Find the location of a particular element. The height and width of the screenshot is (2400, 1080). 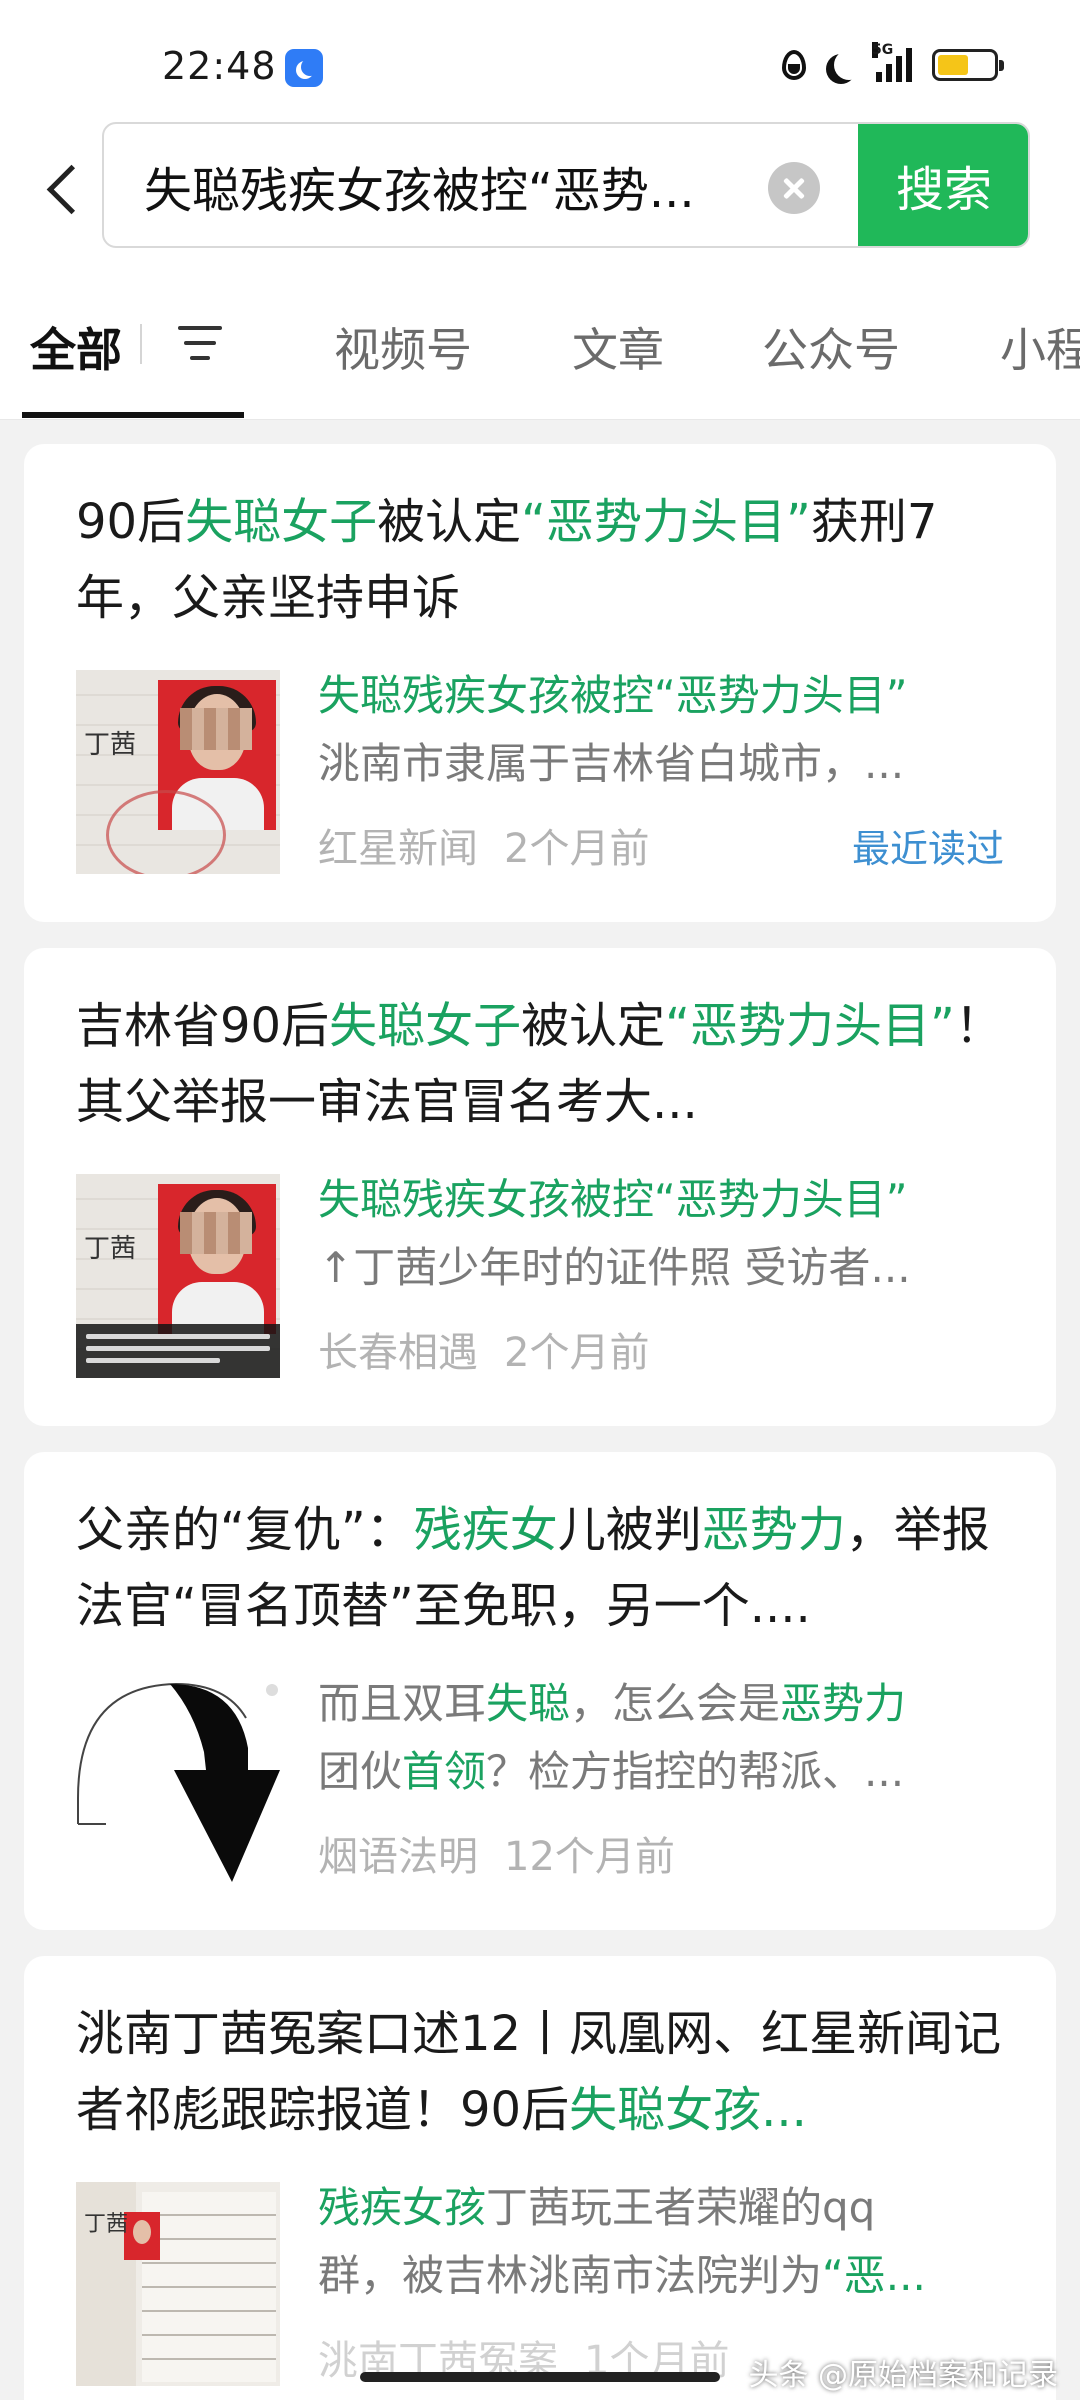

status-bar: 22:48 5G is located at coordinates (540, 60).